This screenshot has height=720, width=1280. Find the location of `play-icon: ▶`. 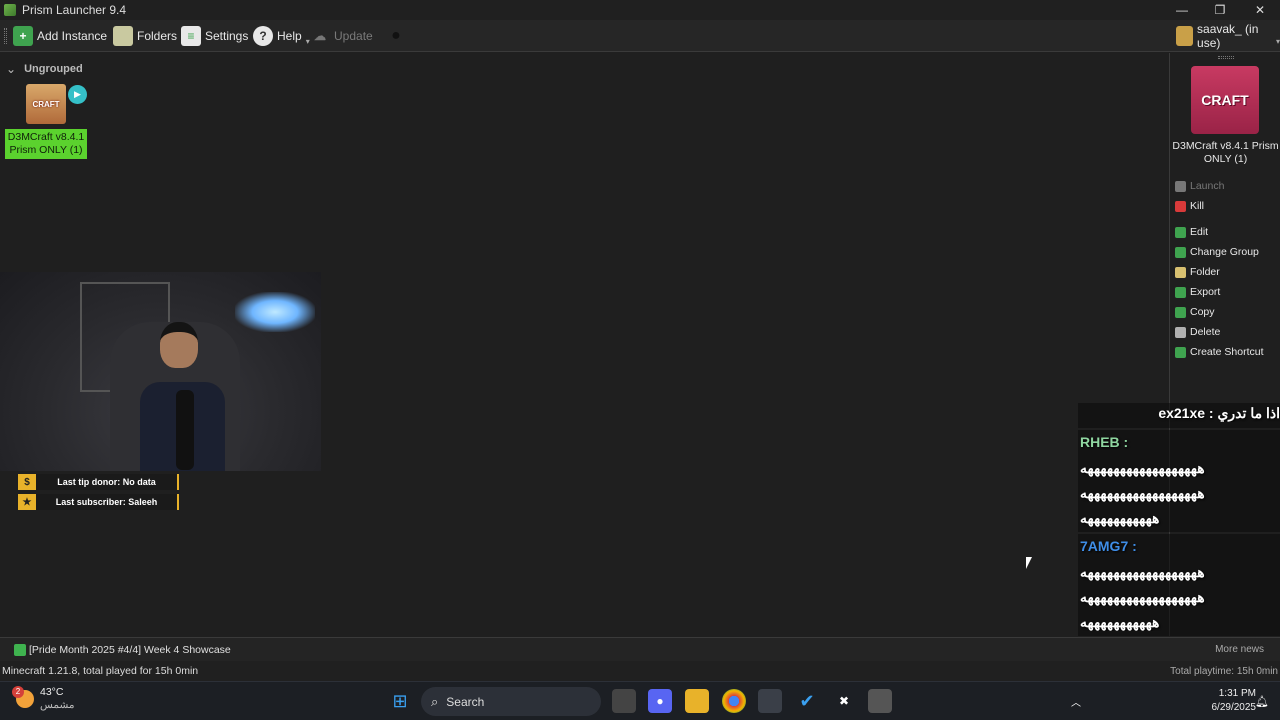

play-icon: ▶ is located at coordinates (77, 94).